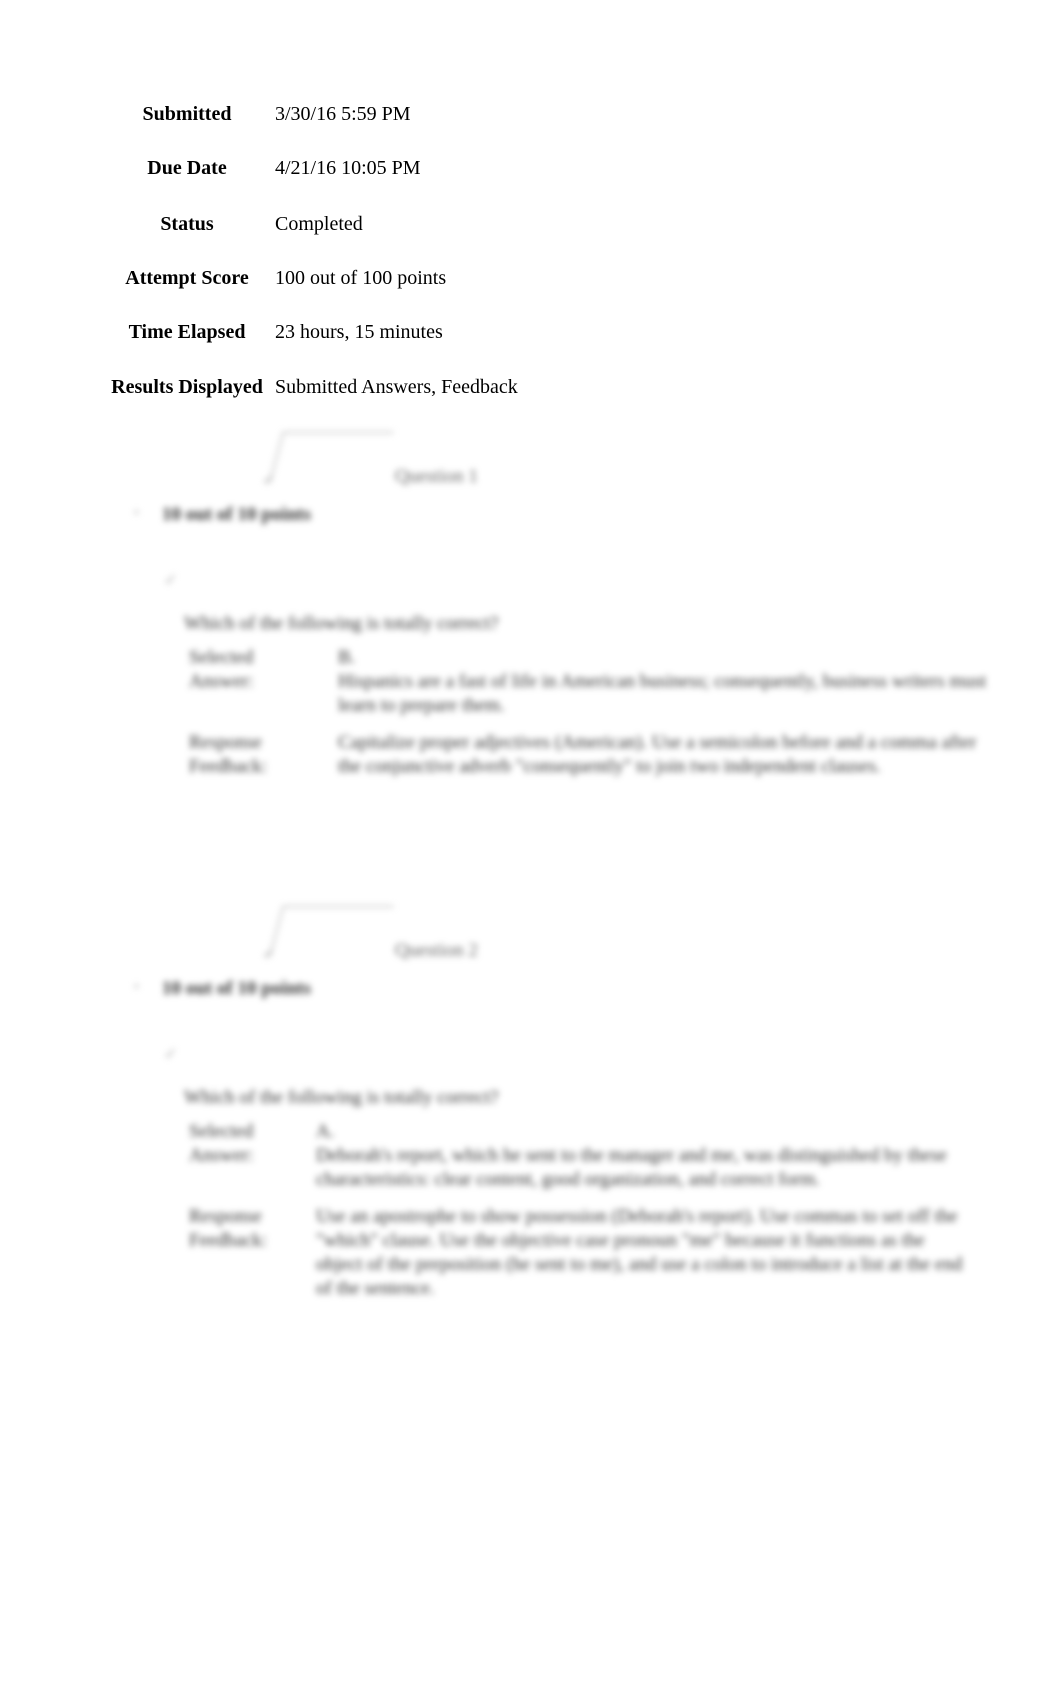 The height and width of the screenshot is (1686, 1062). I want to click on status-row: Status Completed, so click(531, 227).